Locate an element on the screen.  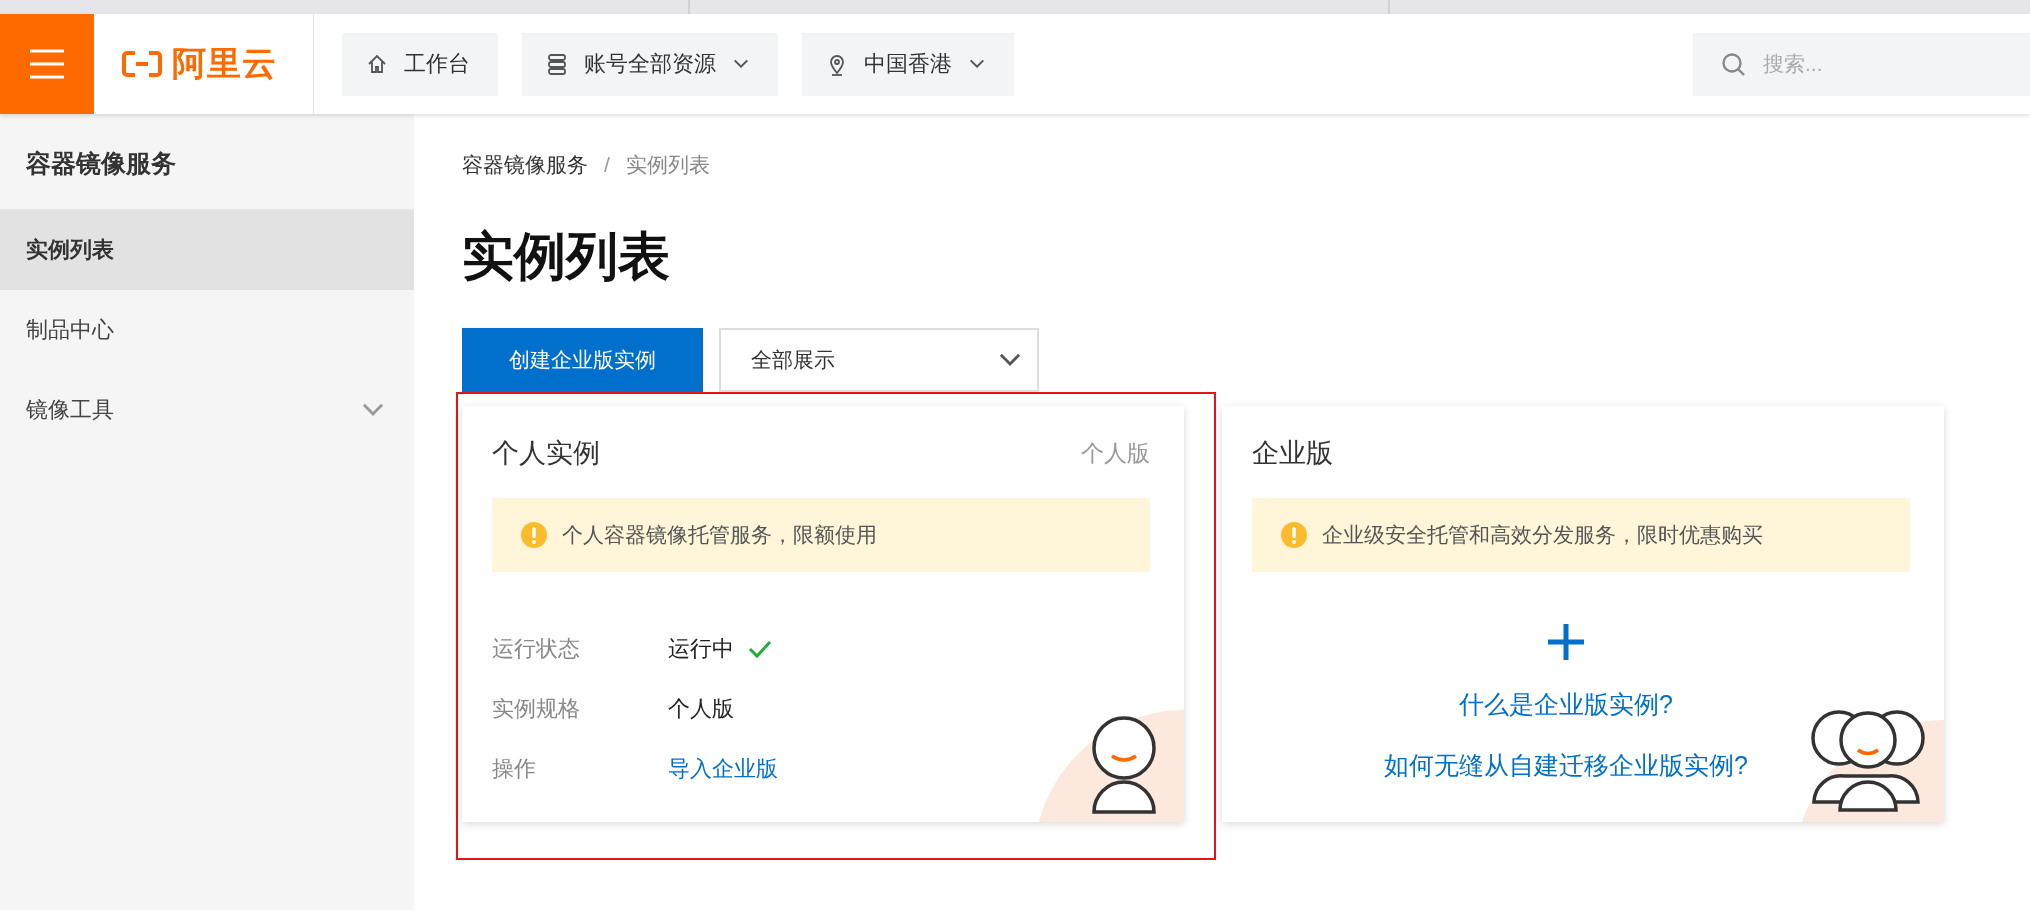
home-icon is located at coordinates (377, 64).